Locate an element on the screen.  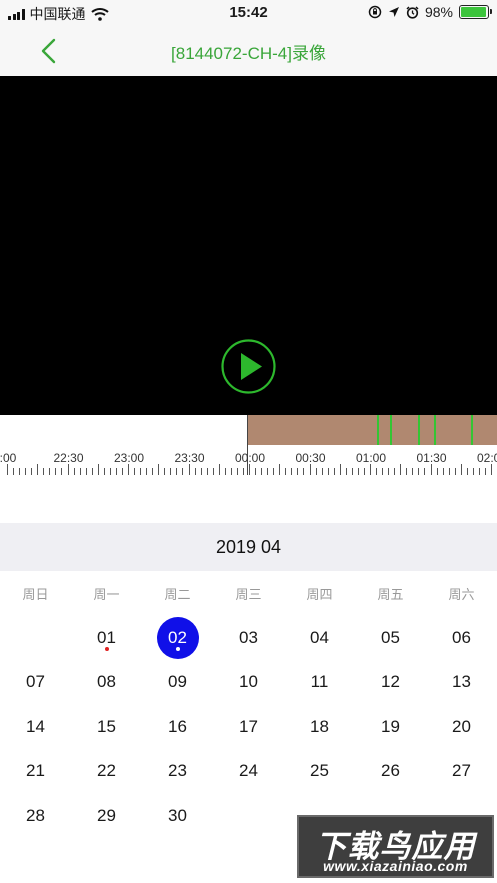
calendar-day-number: 04 is located at coordinates (319, 637).